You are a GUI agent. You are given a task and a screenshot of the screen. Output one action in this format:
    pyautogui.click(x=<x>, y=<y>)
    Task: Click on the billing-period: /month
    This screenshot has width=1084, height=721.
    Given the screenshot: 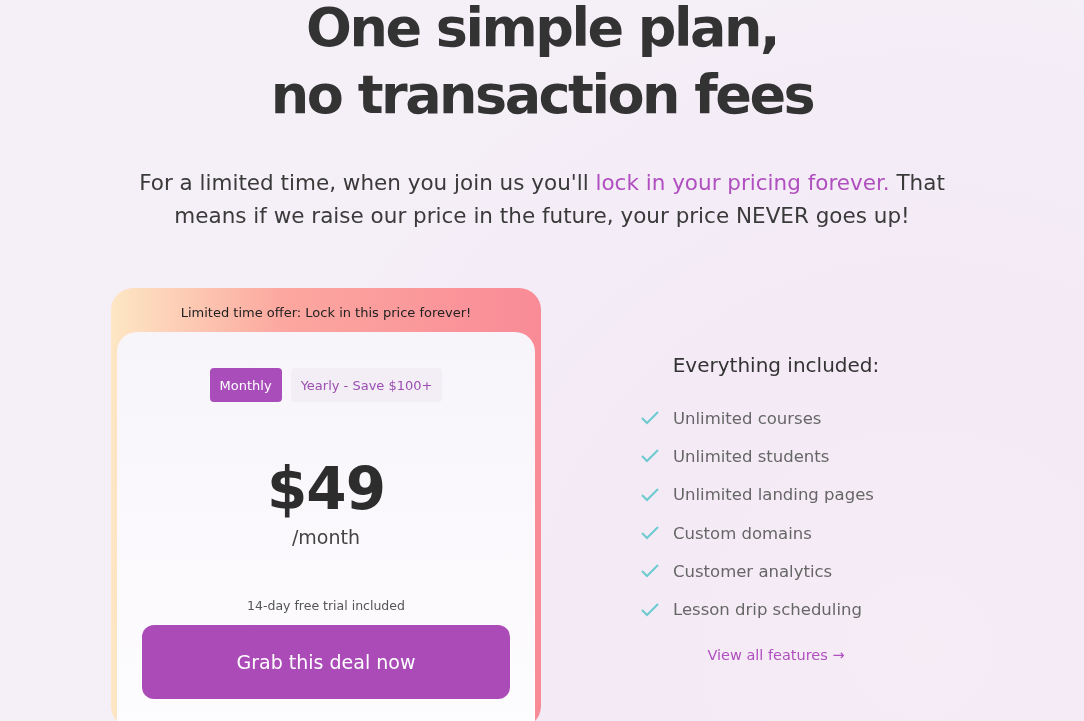 What is the action you would take?
    pyautogui.click(x=326, y=537)
    